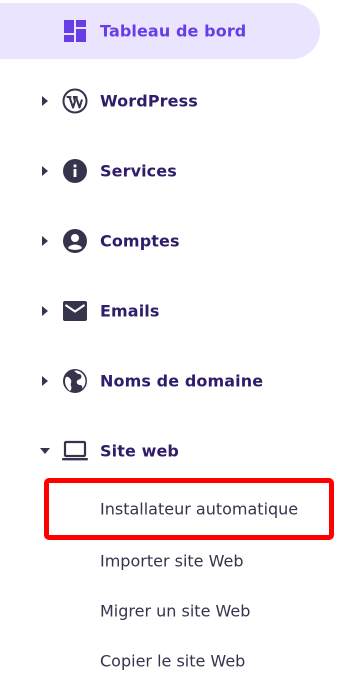 This screenshot has height=686, width=348. What do you see at coordinates (75, 31) in the screenshot?
I see `dashboard-icon` at bounding box center [75, 31].